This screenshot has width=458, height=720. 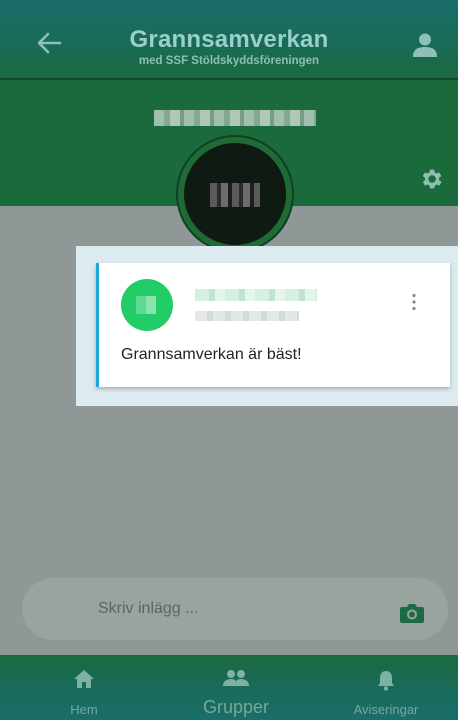 What do you see at coordinates (236, 707) in the screenshot?
I see `nav-label-groups: Grupper` at bounding box center [236, 707].